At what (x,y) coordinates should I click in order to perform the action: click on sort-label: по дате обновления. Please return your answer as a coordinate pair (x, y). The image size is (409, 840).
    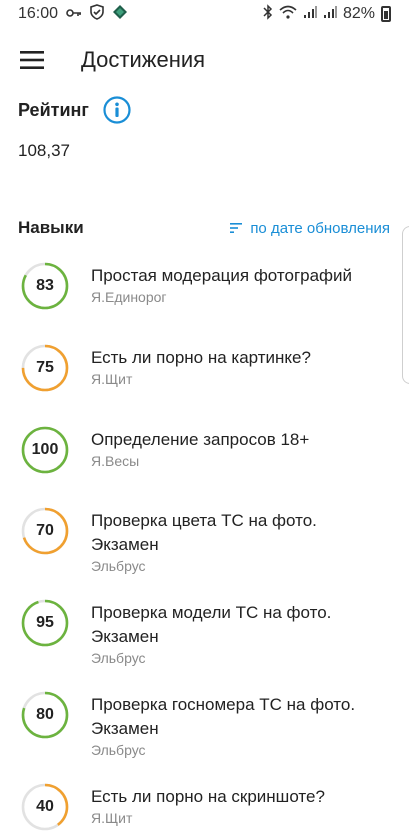
    Looking at the image, I should click on (320, 228).